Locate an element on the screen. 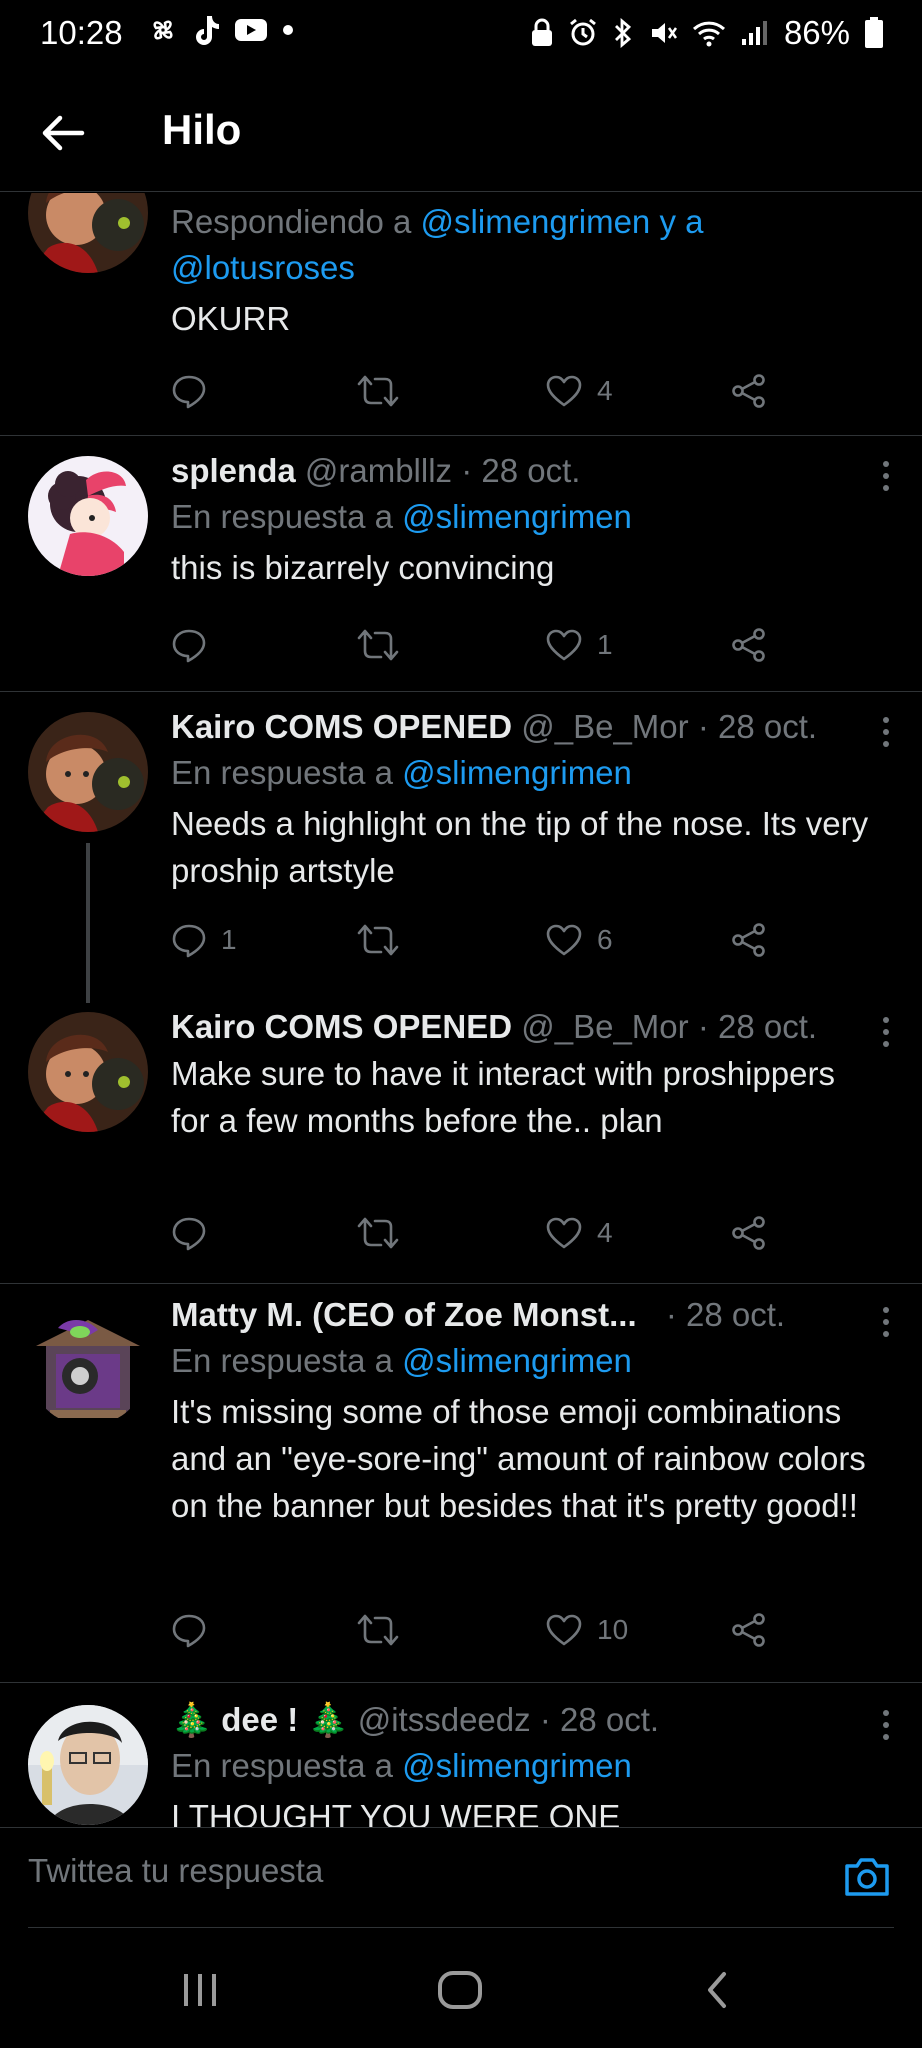 This screenshot has width=922, height=2048. arrow-left-icon is located at coordinates (63, 133).